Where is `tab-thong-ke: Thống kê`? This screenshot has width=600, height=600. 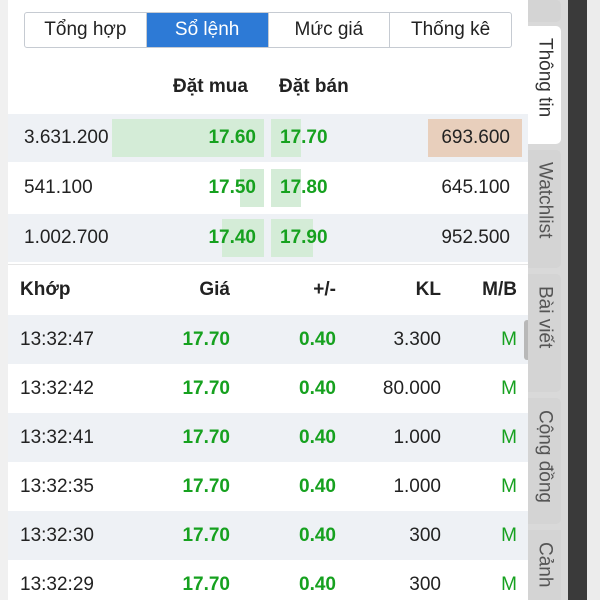 tab-thong-ke: Thống kê is located at coordinates (450, 30).